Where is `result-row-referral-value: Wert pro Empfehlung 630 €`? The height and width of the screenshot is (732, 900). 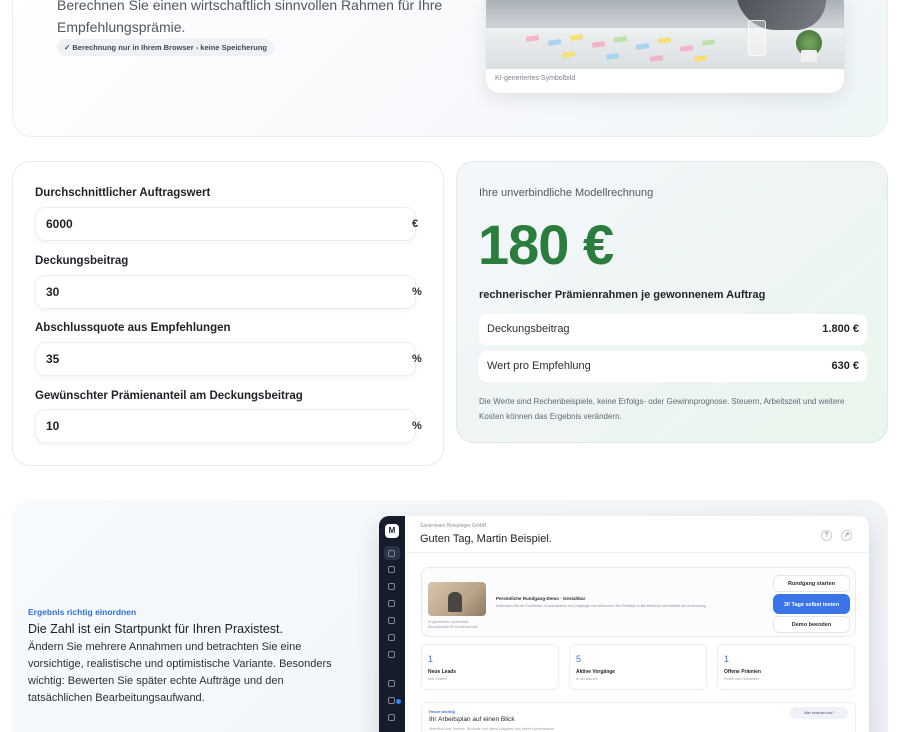 result-row-referral-value: Wert pro Empfehlung 630 € is located at coordinates (673, 366).